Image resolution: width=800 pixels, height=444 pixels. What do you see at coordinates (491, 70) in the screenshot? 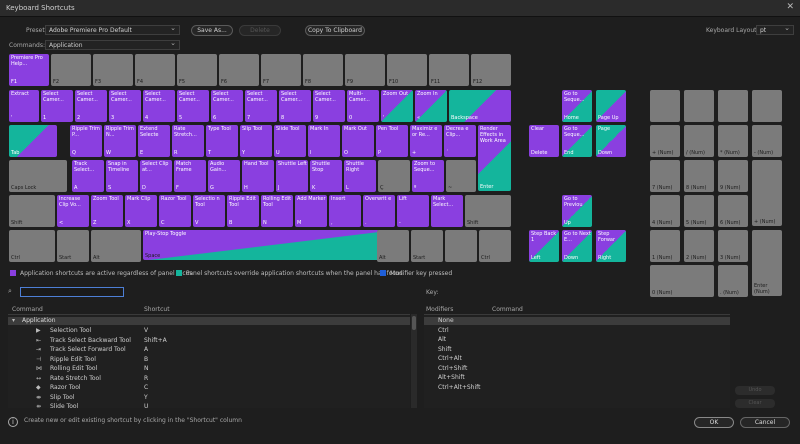
I see `key-f12: F12` at bounding box center [491, 70].